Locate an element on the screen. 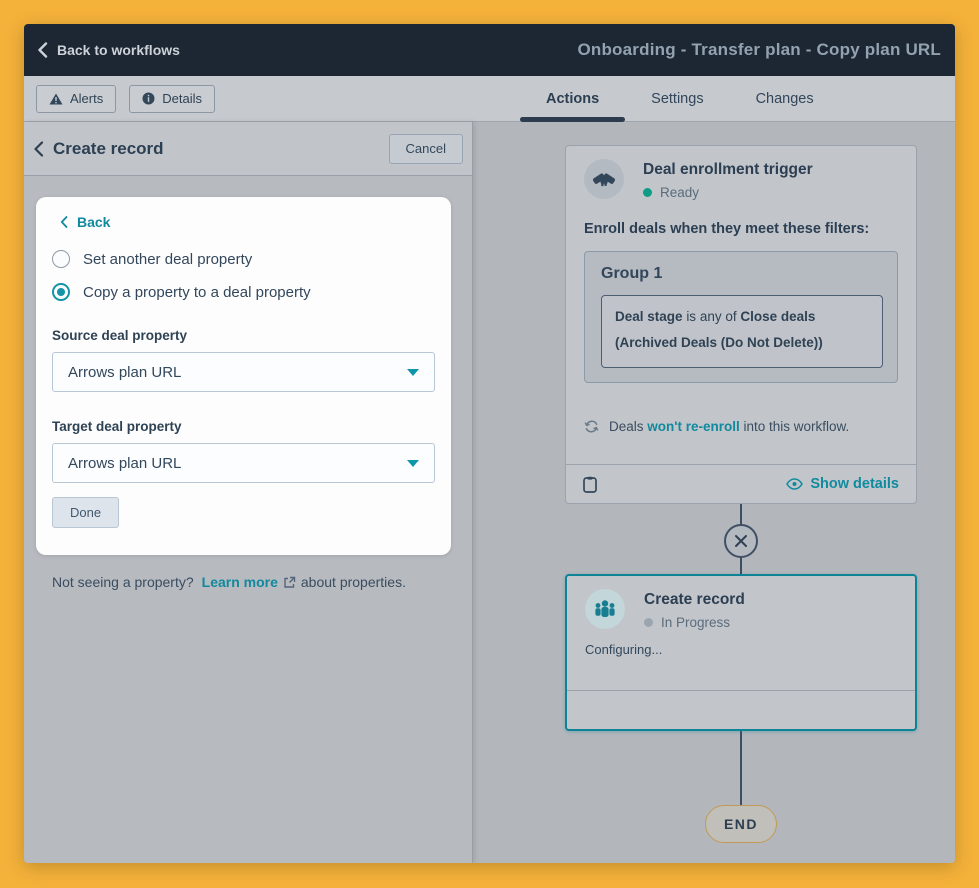 Image resolution: width=979 pixels, height=888 pixels. alerts-button: Alerts is located at coordinates (76, 98).